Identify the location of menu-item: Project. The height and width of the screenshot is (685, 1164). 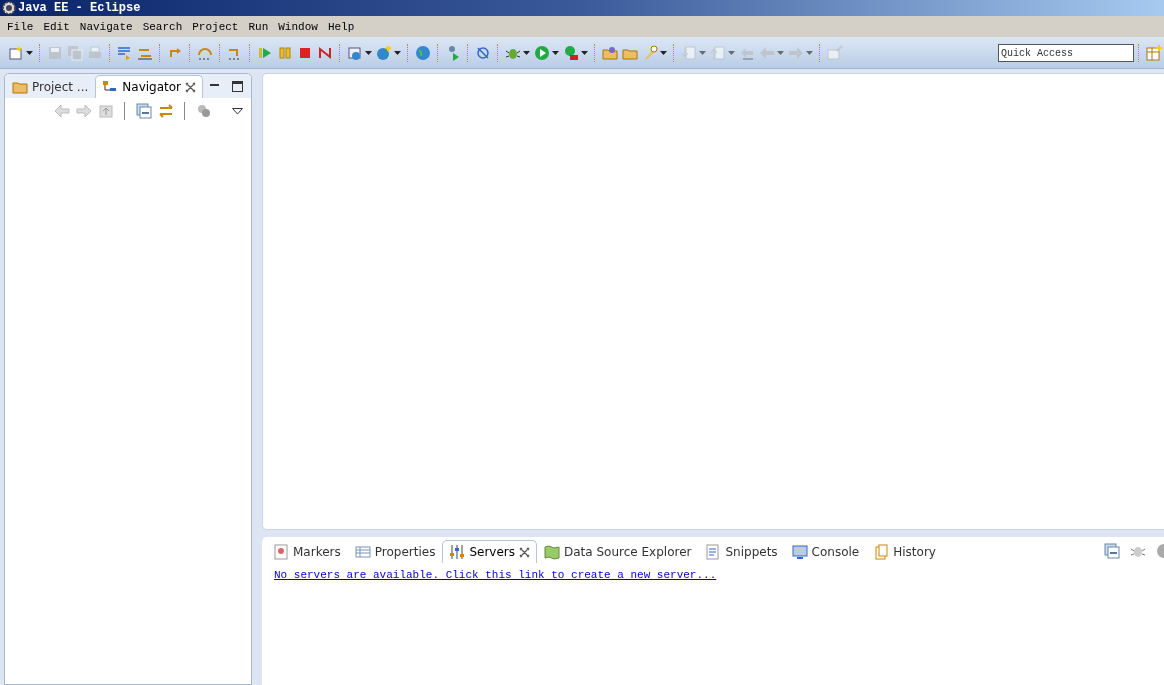
(215, 26).